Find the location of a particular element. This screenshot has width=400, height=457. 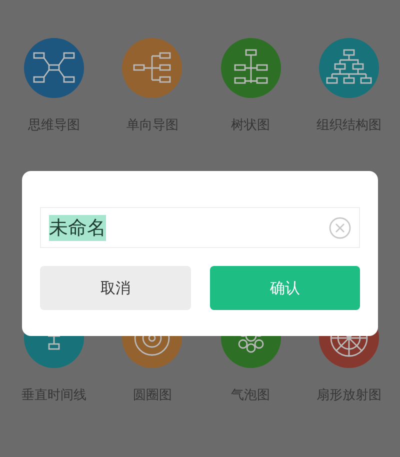

cancel-button: 取消 is located at coordinates (115, 288).